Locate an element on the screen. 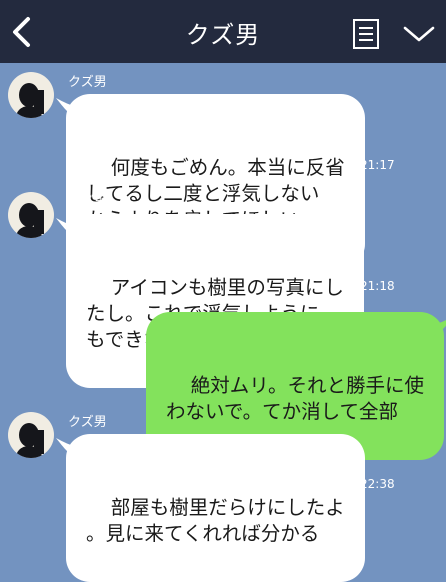  chat-header: クズ男 is located at coordinates (223, 31).